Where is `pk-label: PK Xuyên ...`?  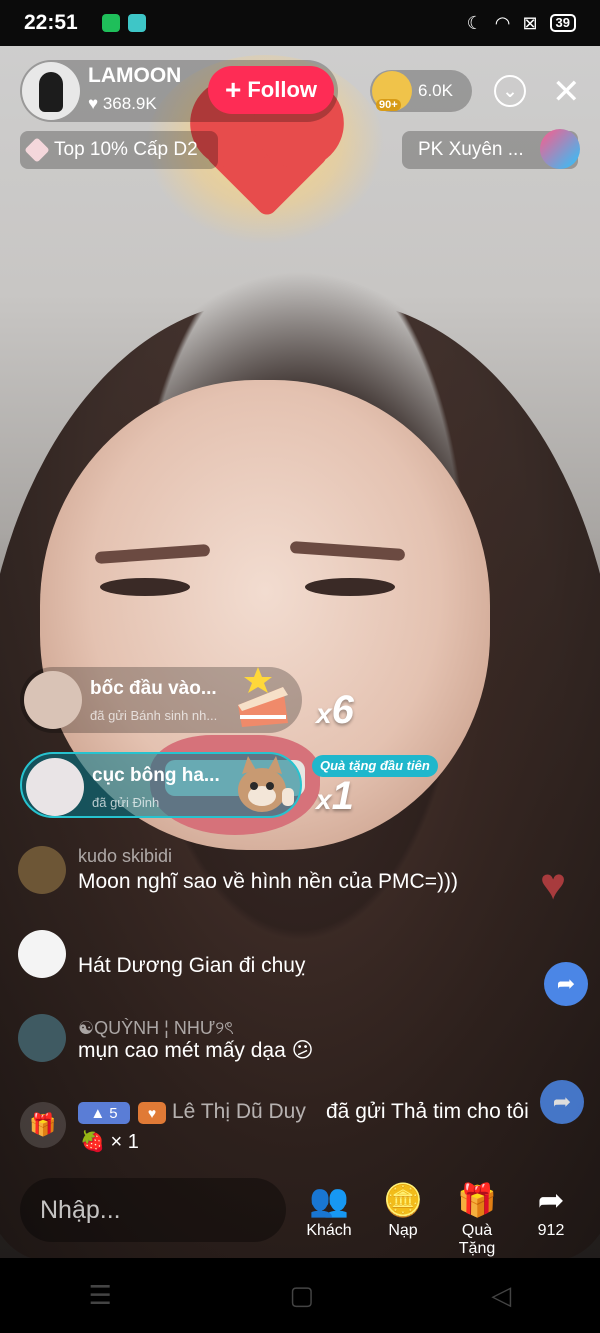 pk-label: PK Xuyên ... is located at coordinates (471, 149).